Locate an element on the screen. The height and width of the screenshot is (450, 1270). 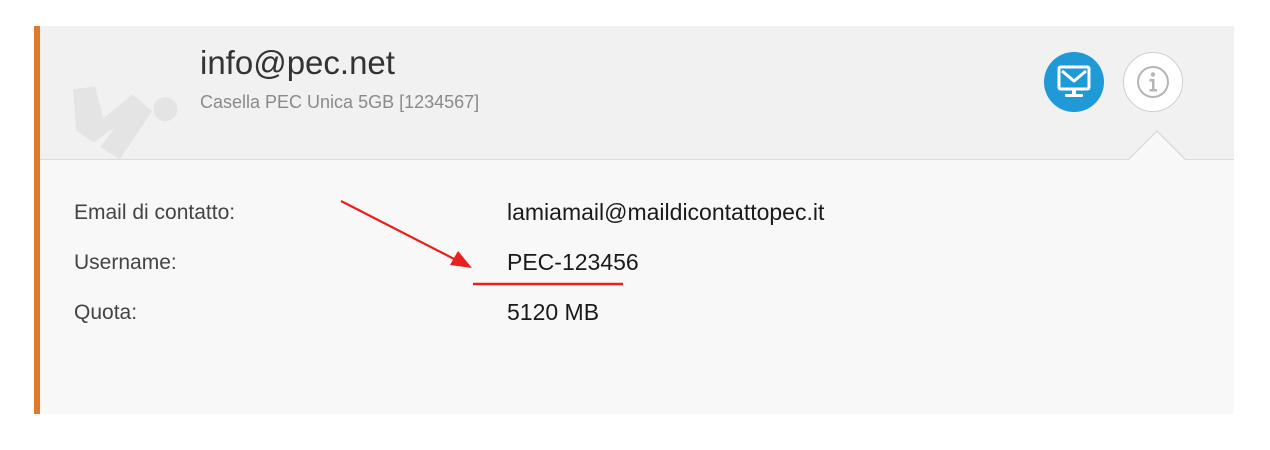
info-button is located at coordinates (1153, 82).